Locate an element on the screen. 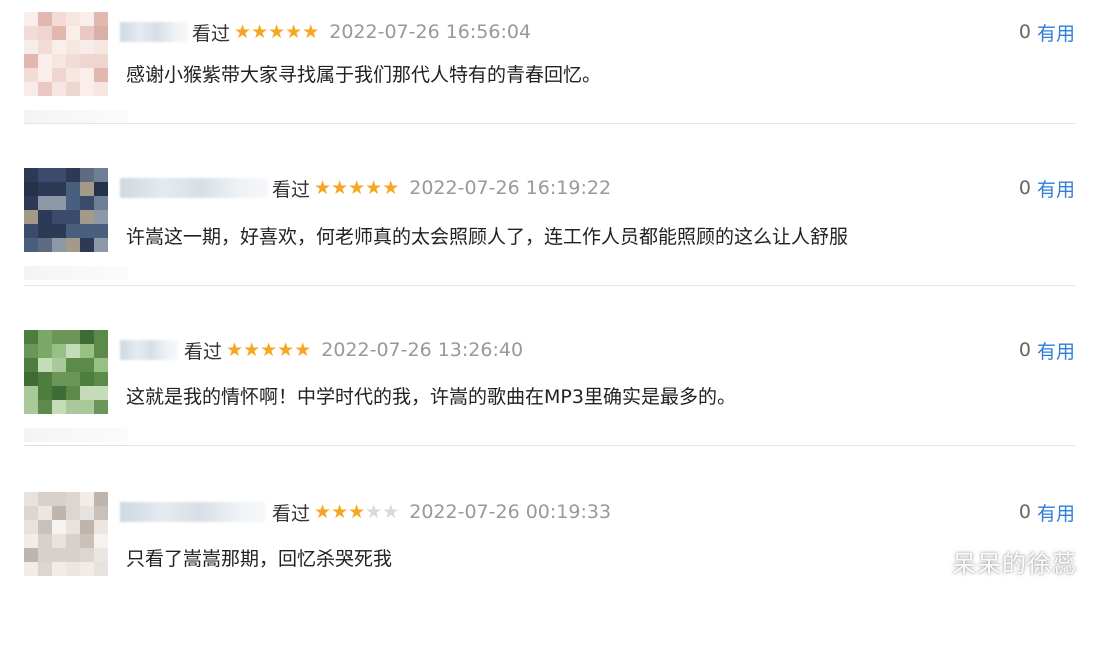 Image resolution: width=1093 pixels, height=653 pixels. comment-content: 只看了嵩嵩那期，回忆杀哭死我 is located at coordinates (259, 559).